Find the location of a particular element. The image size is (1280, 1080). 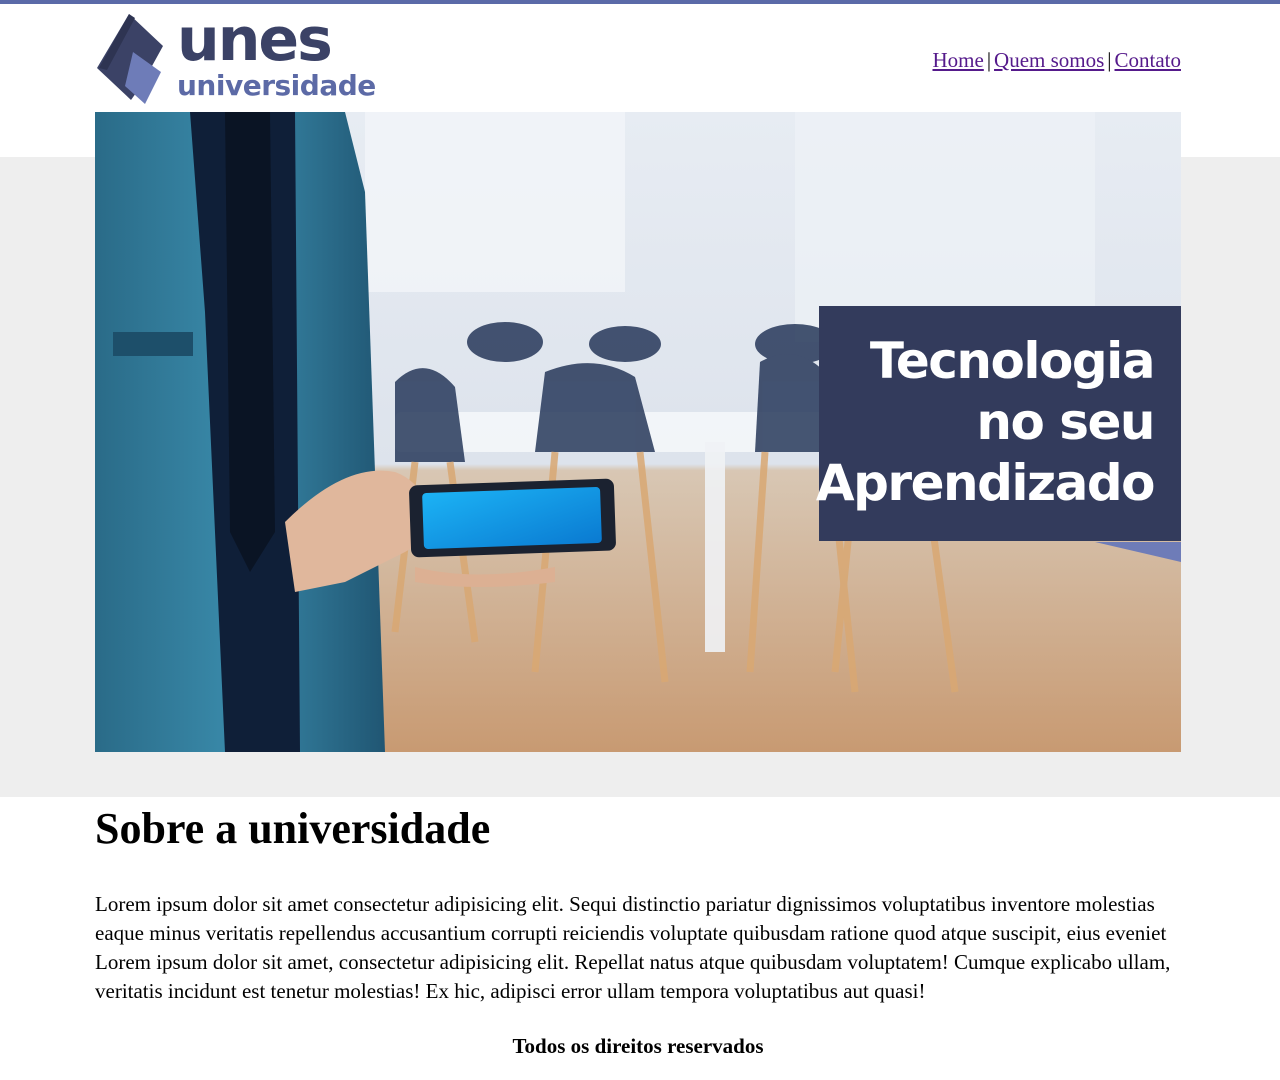

site-logo: unes universidade is located at coordinates (235, 55).